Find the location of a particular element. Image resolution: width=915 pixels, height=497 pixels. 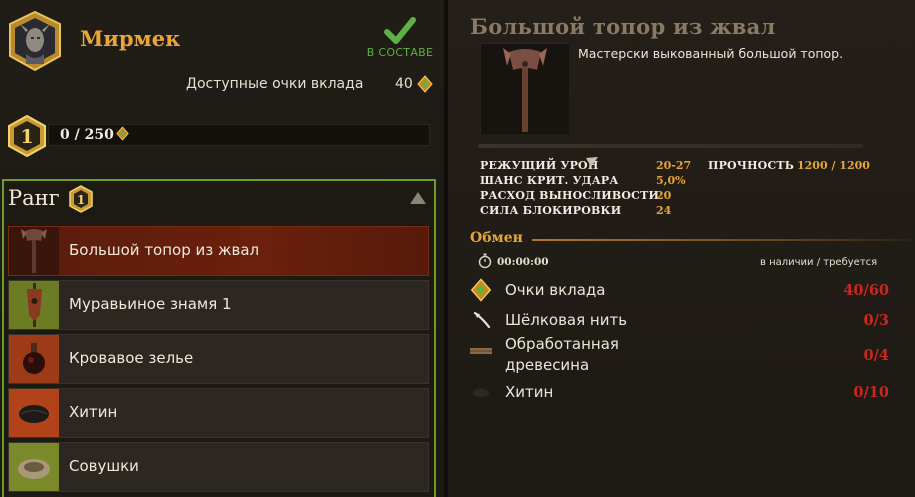

level-number: 1 is located at coordinates (26, 137).